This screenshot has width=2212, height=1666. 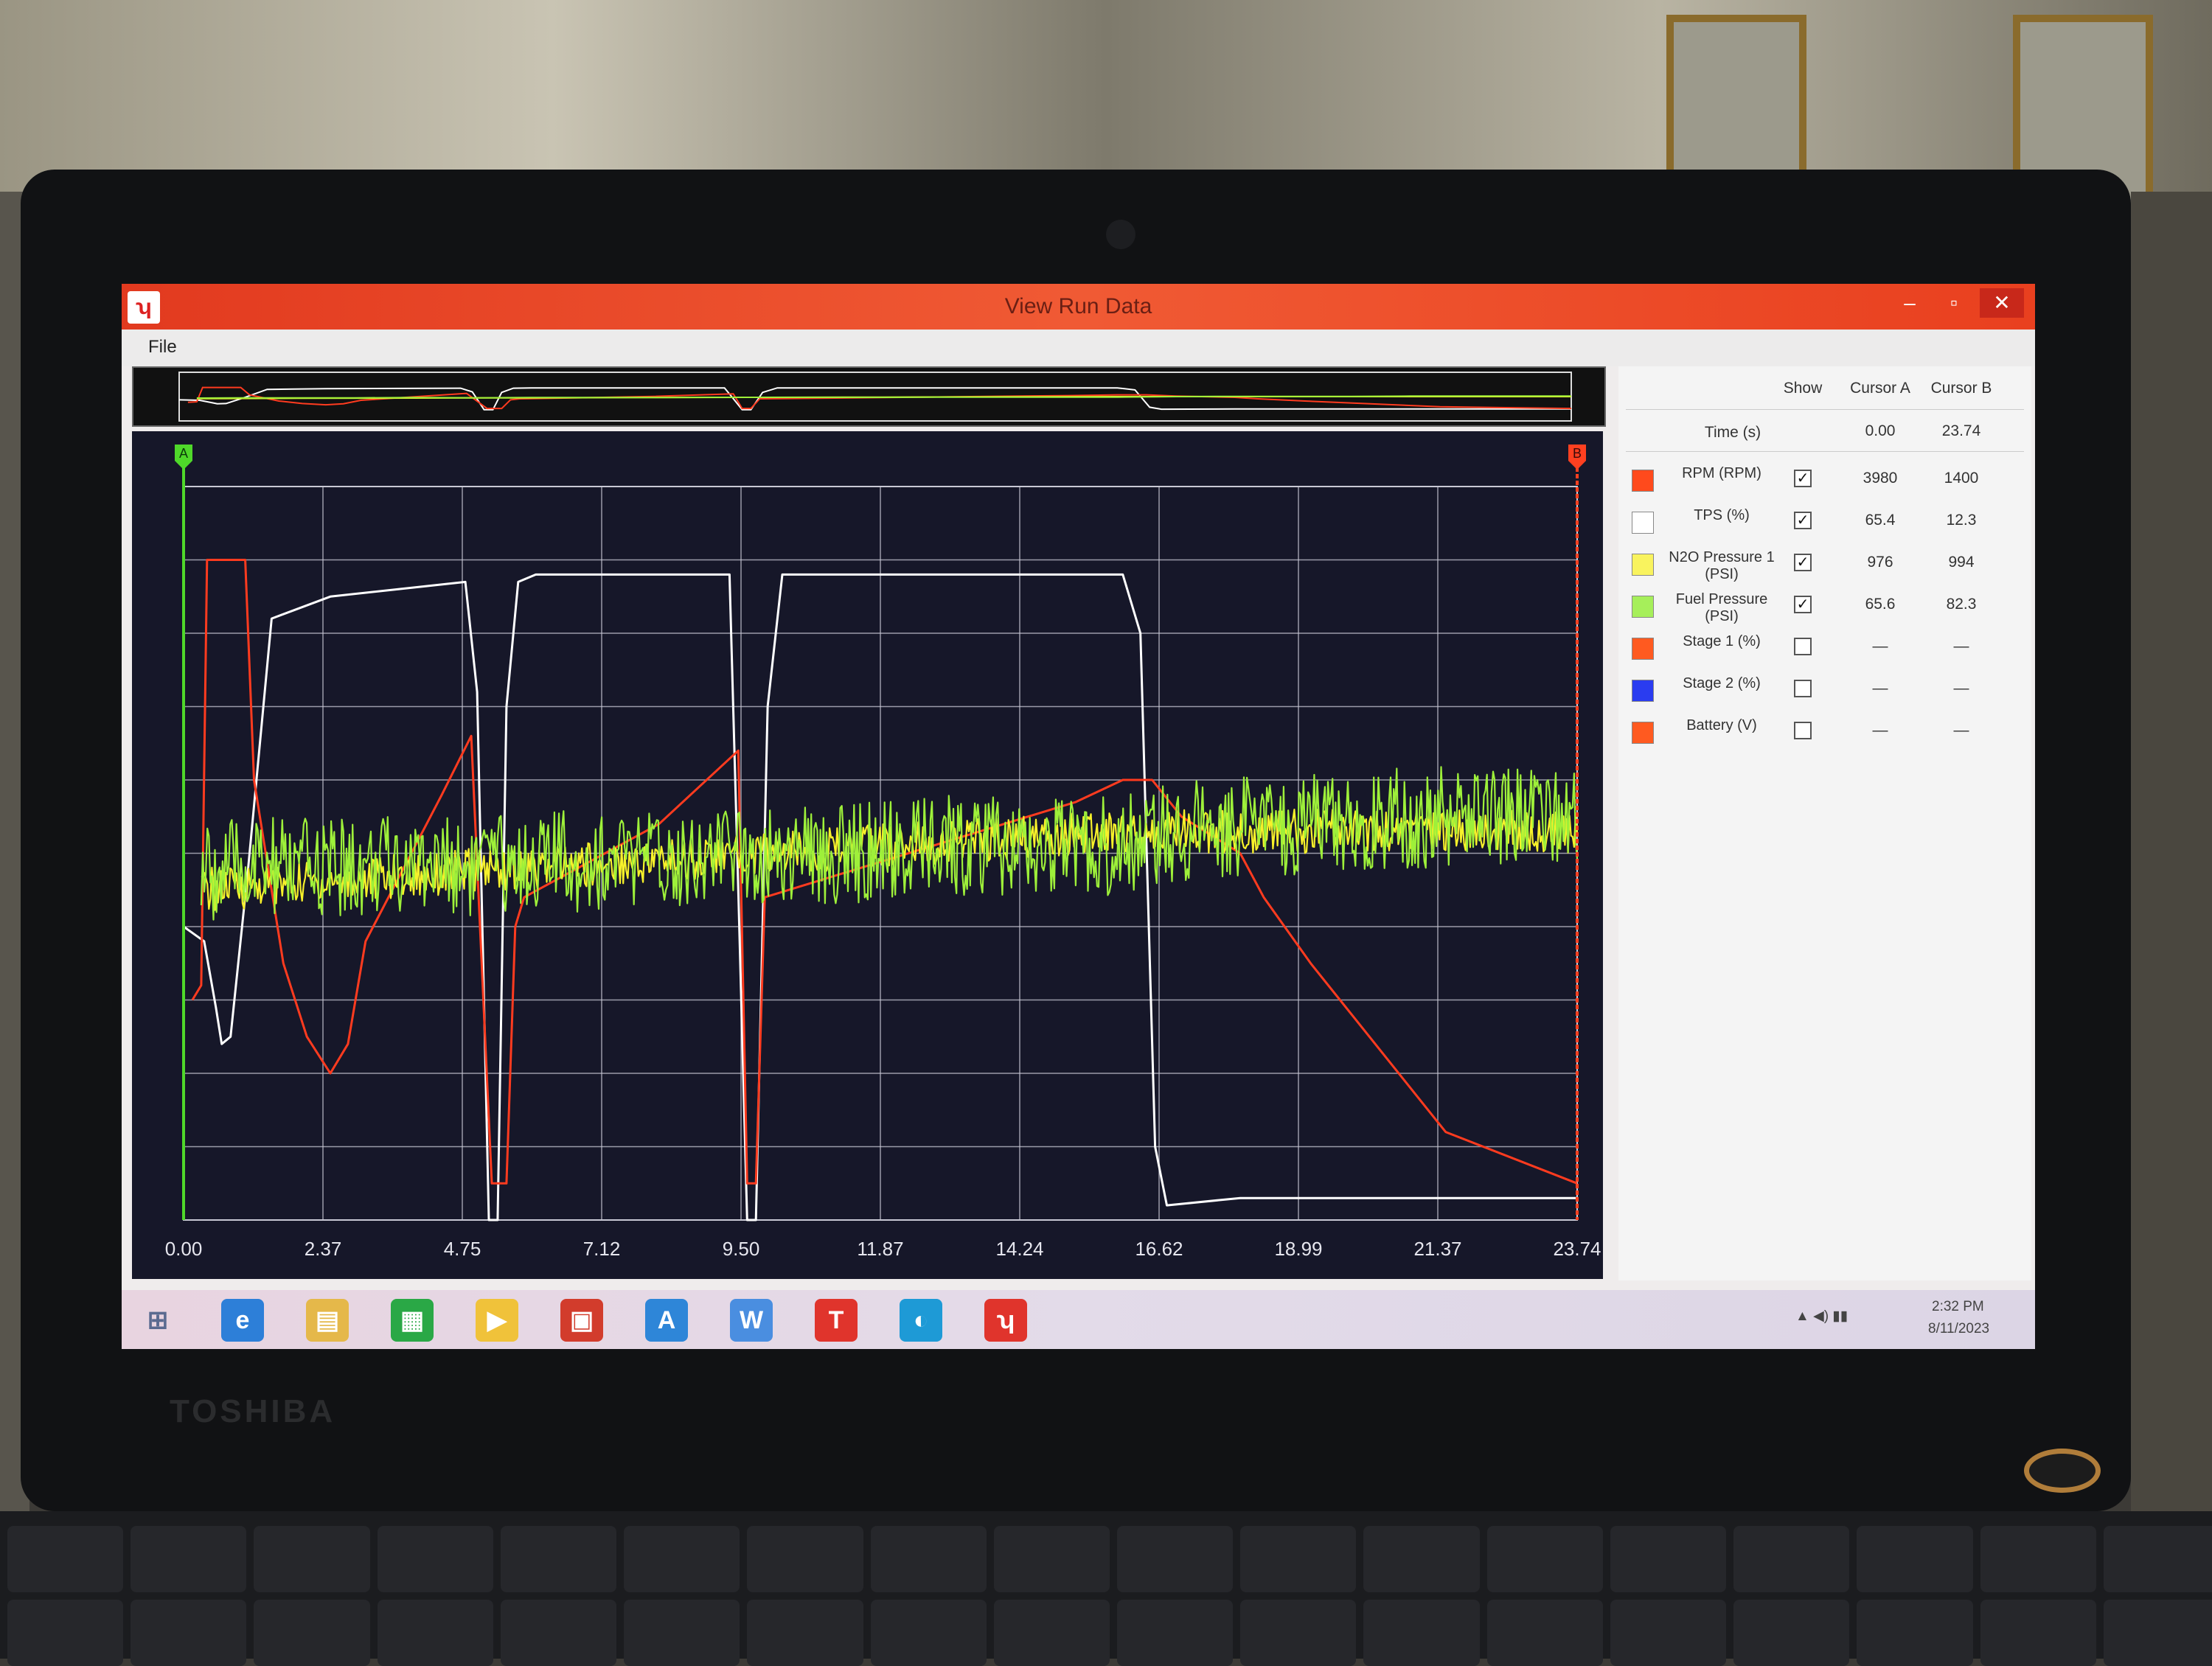 I want to click on x-tick-label: 4.75, so click(x=462, y=1249).